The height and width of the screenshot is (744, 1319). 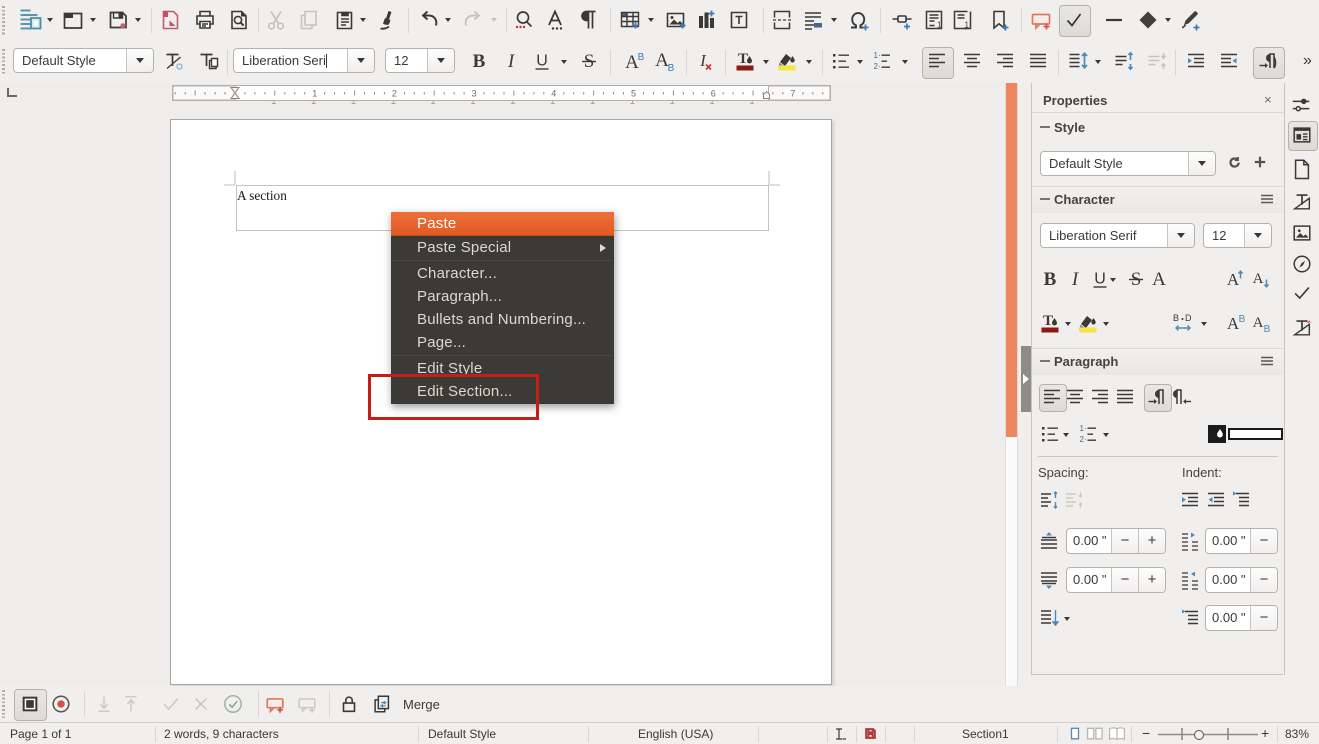 What do you see at coordinates (394, 94) in the screenshot?
I see `svg-text: 2` at bounding box center [394, 94].